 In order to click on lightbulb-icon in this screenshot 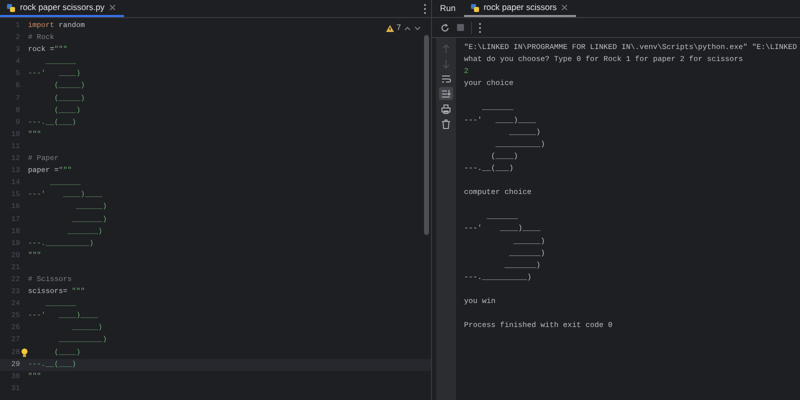, I will do `click(24, 353)`.